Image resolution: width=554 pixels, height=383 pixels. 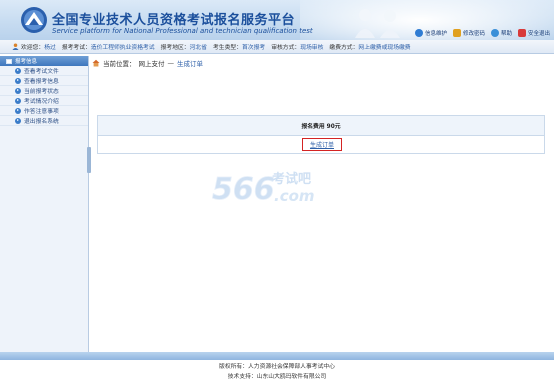 What do you see at coordinates (119, 64) in the screenshot?
I see `breadcrumb-prefix: 当前位置：` at bounding box center [119, 64].